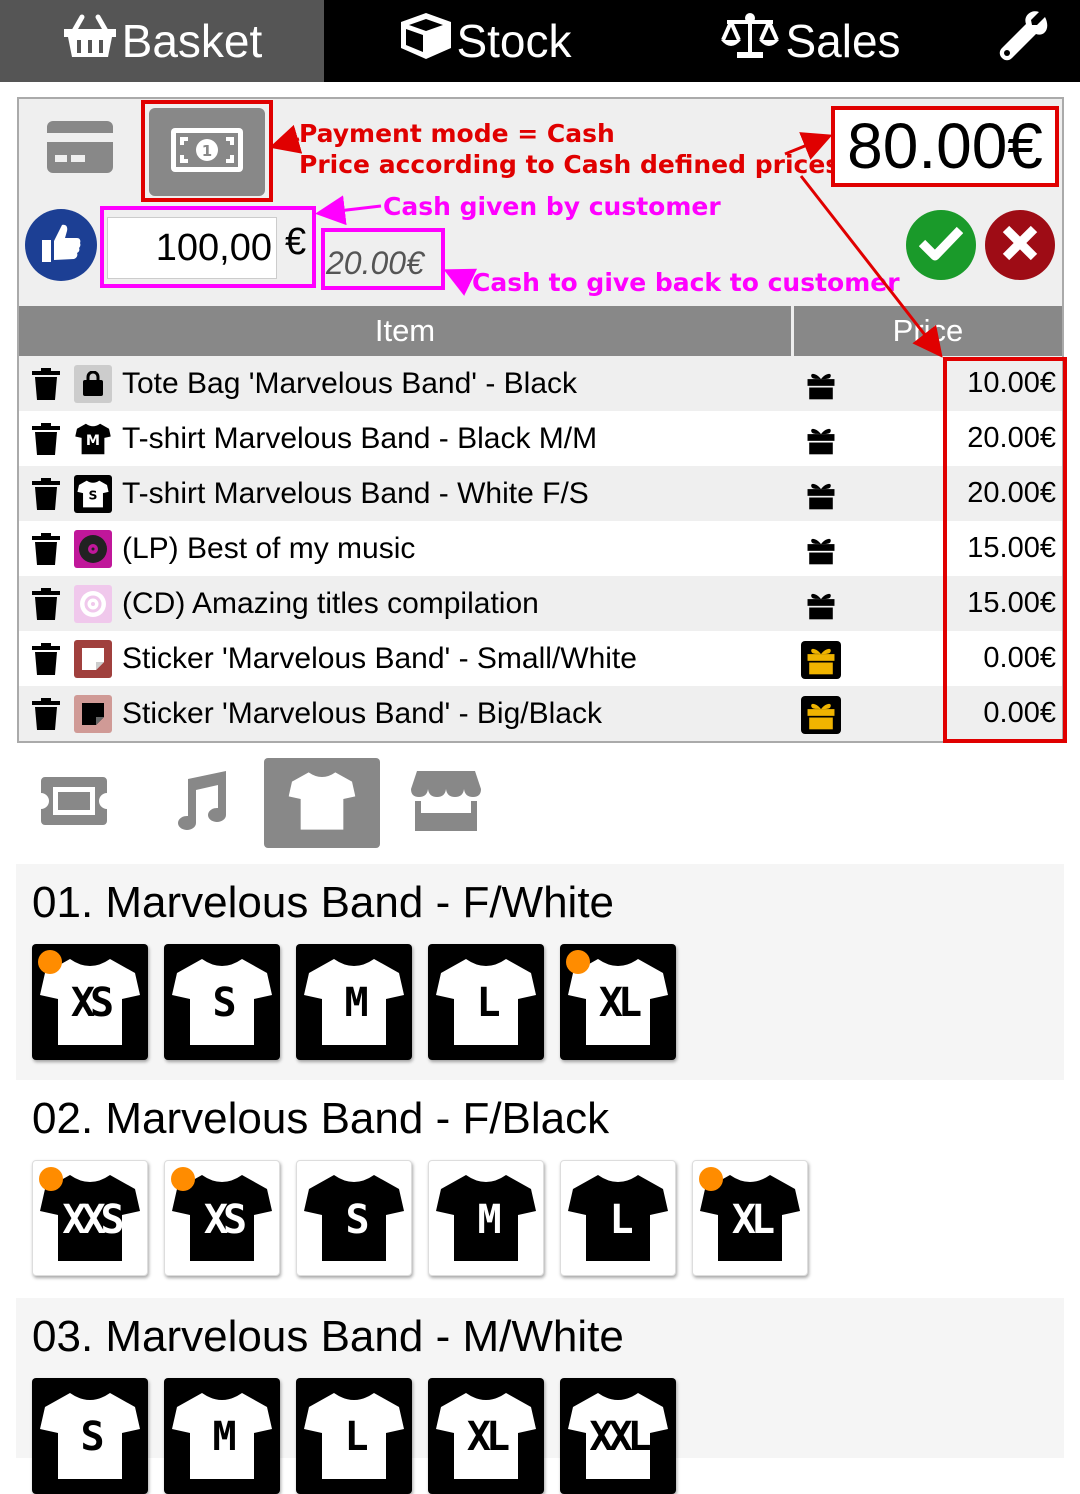 The image size is (1080, 1494). I want to click on product-group: 01. Marvelous Band - F/White XS S M L XL, so click(540, 972).